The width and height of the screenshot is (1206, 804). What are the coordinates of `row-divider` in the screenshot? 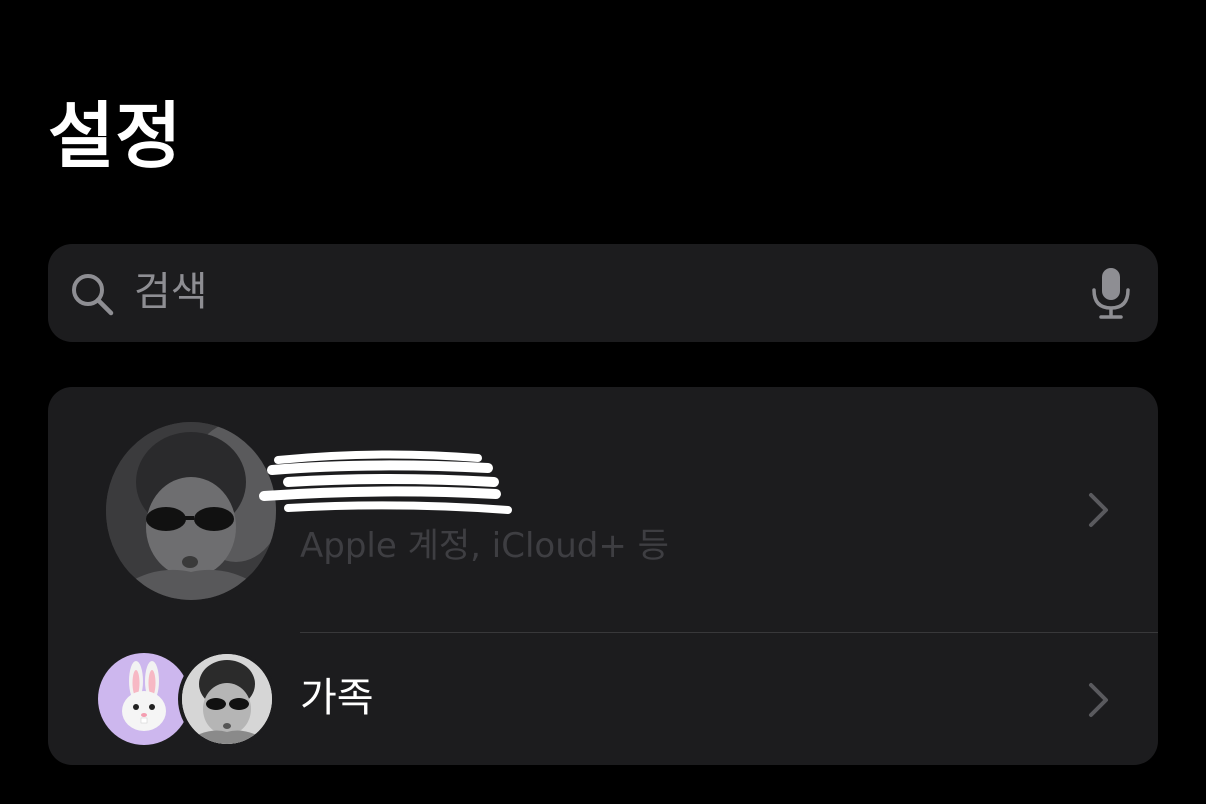 It's located at (729, 632).